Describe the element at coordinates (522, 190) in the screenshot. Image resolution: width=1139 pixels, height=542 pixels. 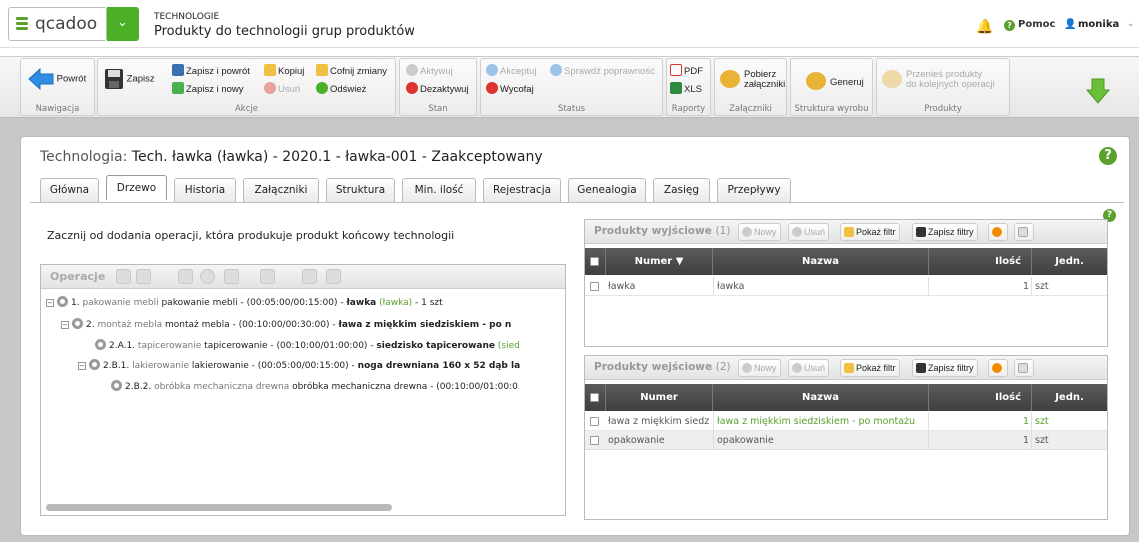
I see `tab-registration: Rejestracja` at that location.